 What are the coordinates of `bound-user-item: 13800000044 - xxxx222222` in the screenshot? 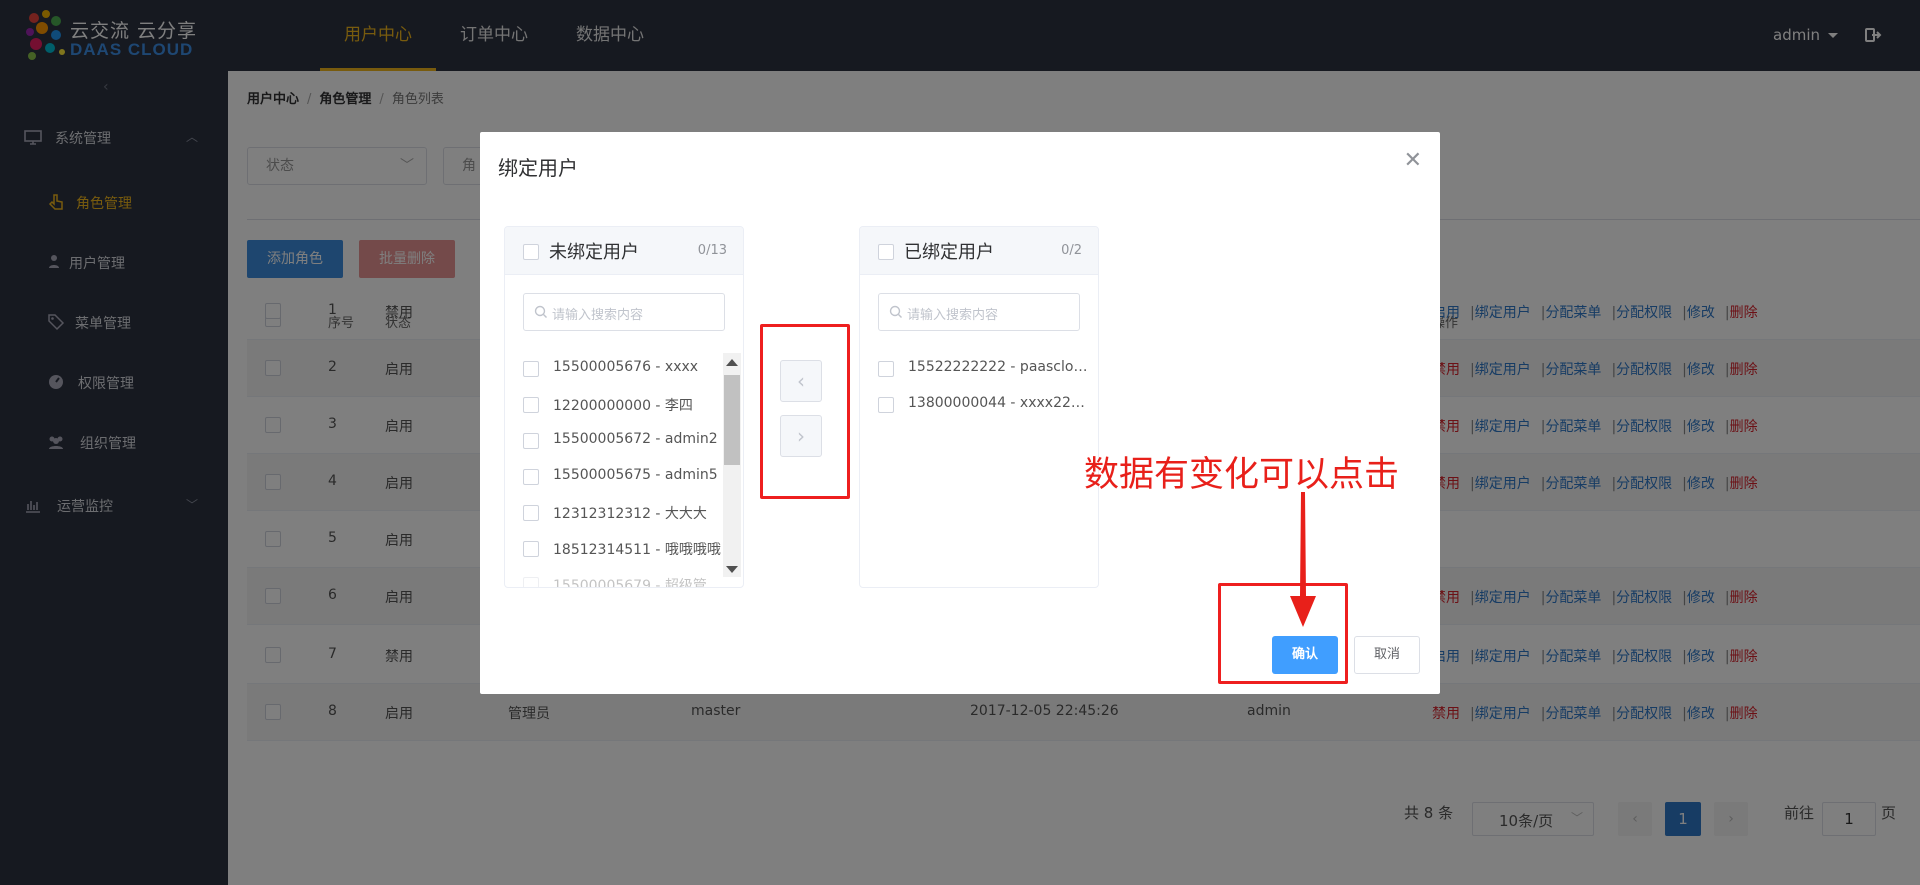 It's located at (984, 406).